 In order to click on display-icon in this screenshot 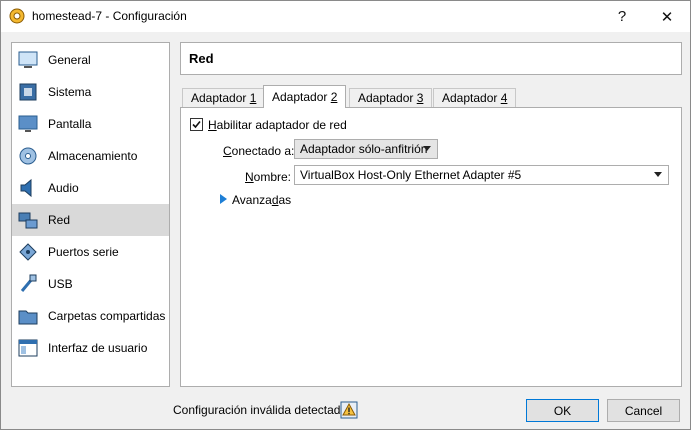, I will do `click(28, 123)`.